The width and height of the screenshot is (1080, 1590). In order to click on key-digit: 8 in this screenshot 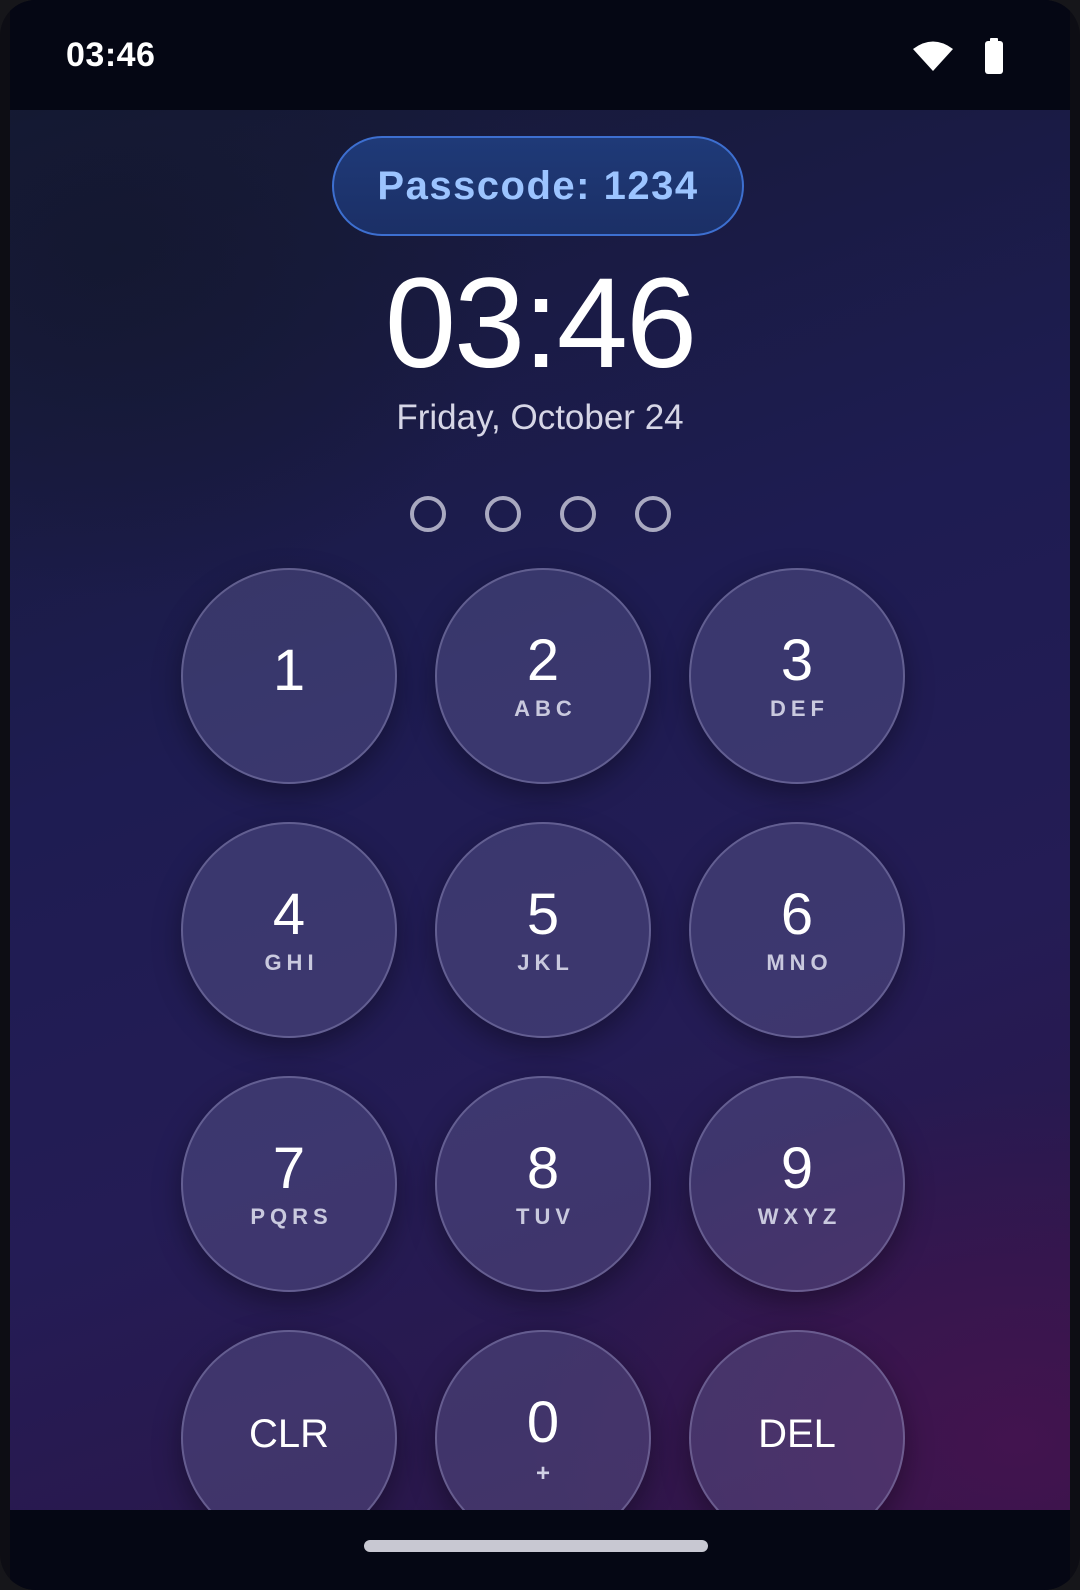, I will do `click(543, 1168)`.